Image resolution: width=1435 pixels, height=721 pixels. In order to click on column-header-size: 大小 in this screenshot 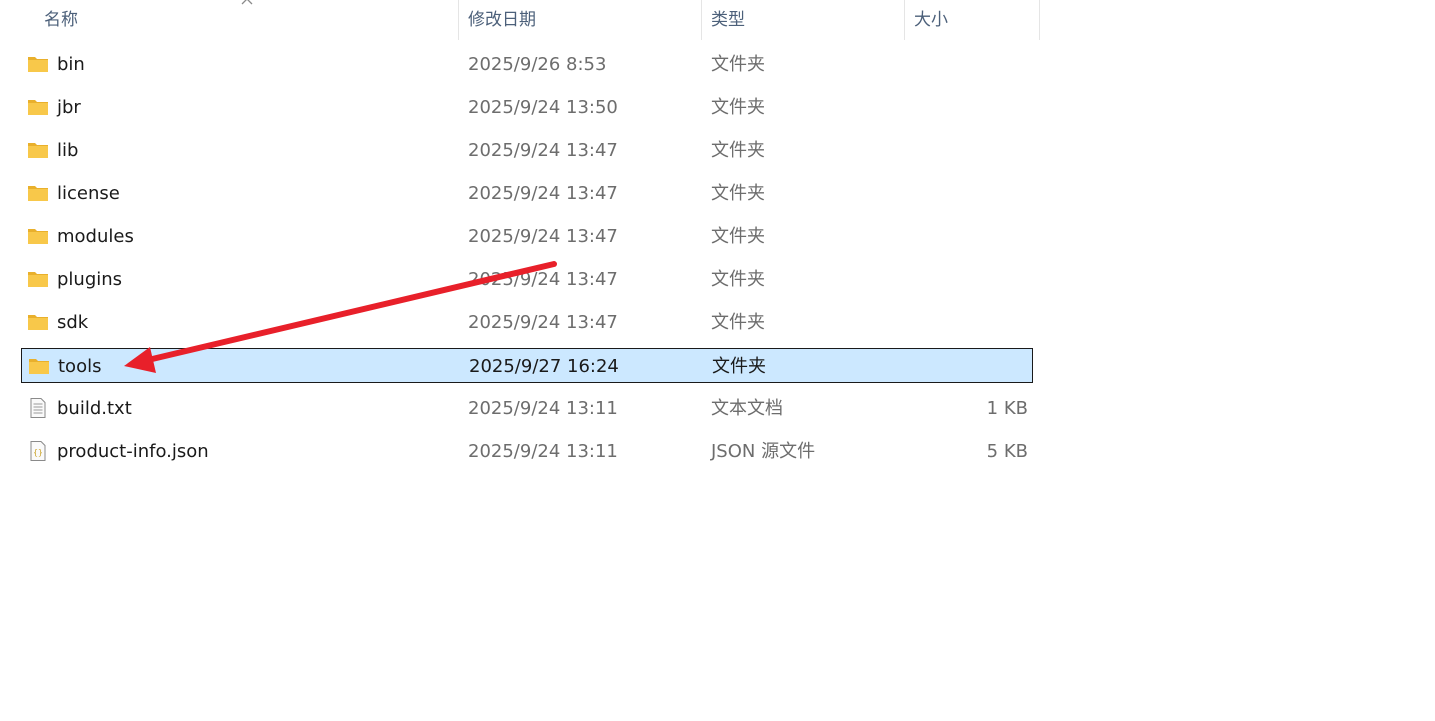, I will do `click(972, 20)`.